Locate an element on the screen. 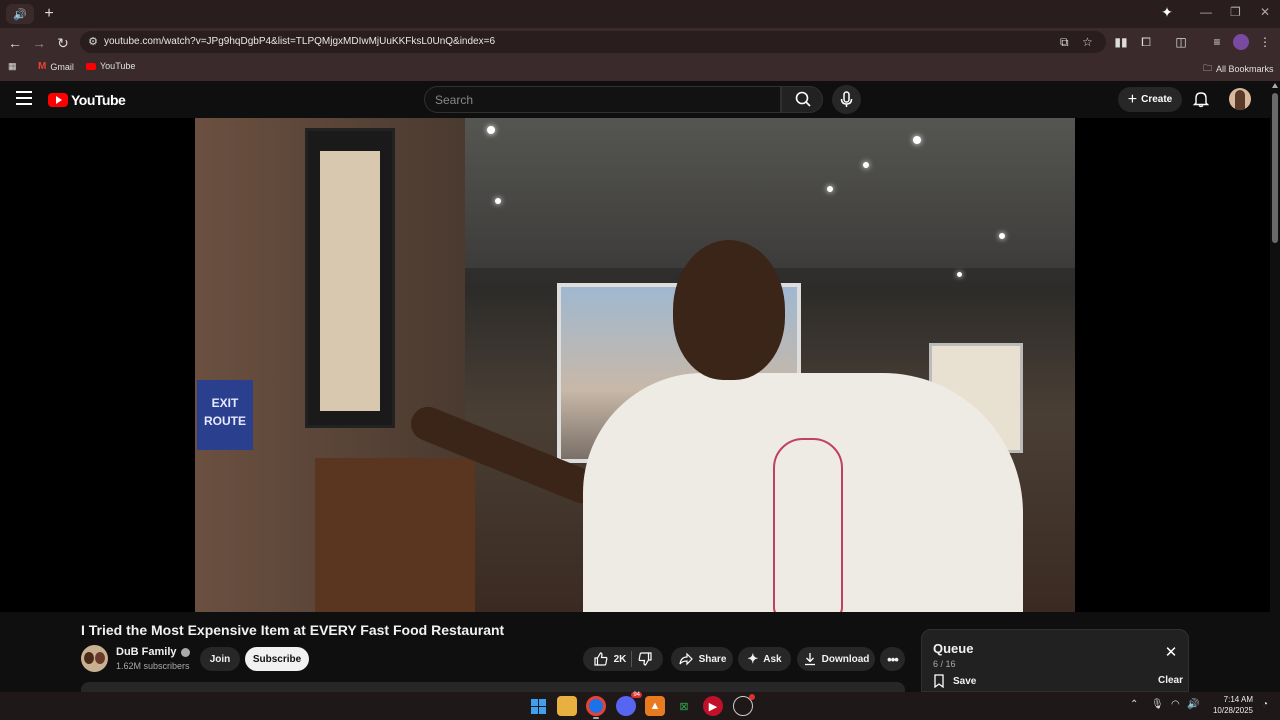 This screenshot has height=720, width=1280. youtube-header: YouTube +Create is located at coordinates (640, 99).